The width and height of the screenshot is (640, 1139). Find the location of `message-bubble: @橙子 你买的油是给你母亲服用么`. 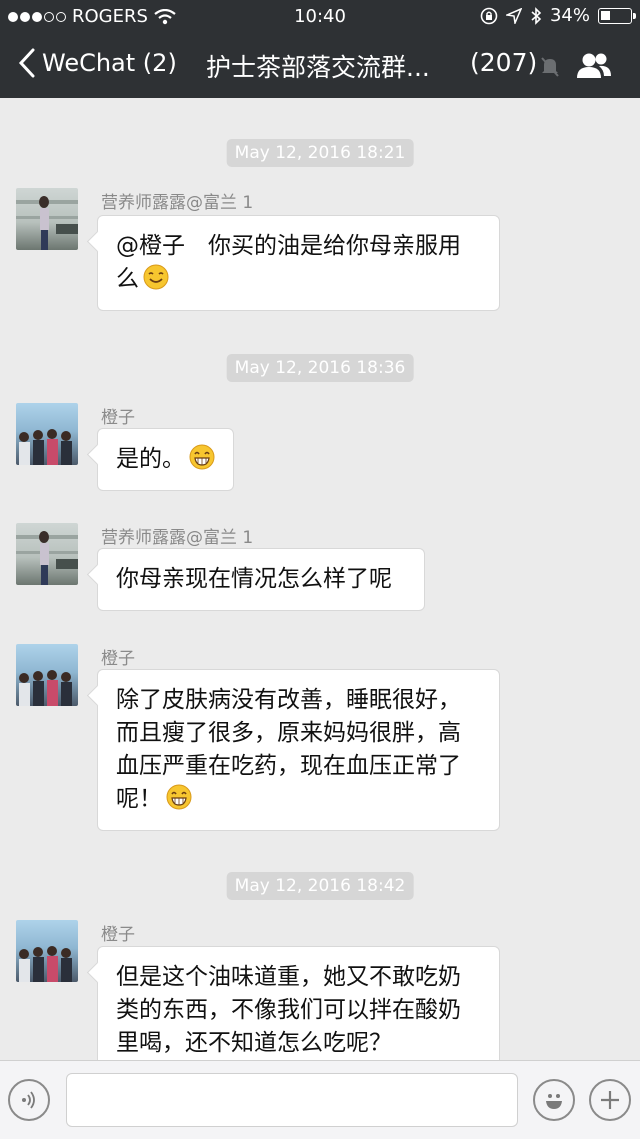

message-bubble: @橙子 你买的油是给你母亲服用么 is located at coordinates (298, 263).